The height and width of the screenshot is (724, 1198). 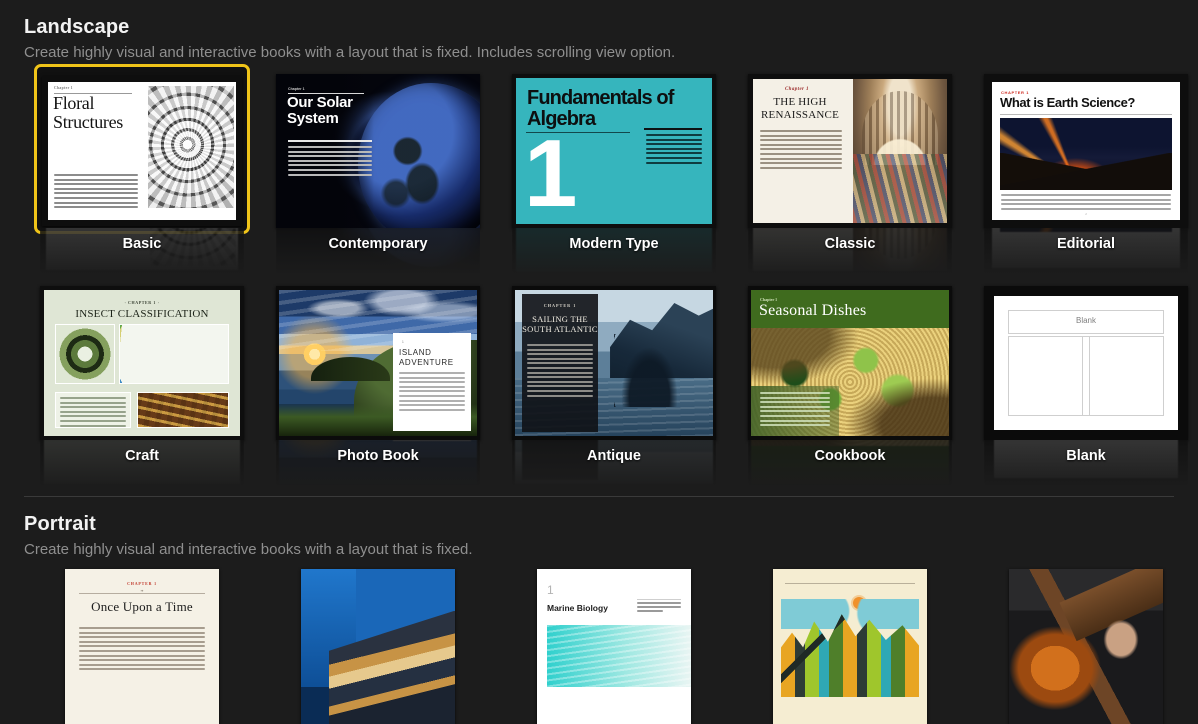 I want to click on thumbnail-fairytale: CHAPTER 1 ❧ Once Upon a Time, so click(x=142, y=646).